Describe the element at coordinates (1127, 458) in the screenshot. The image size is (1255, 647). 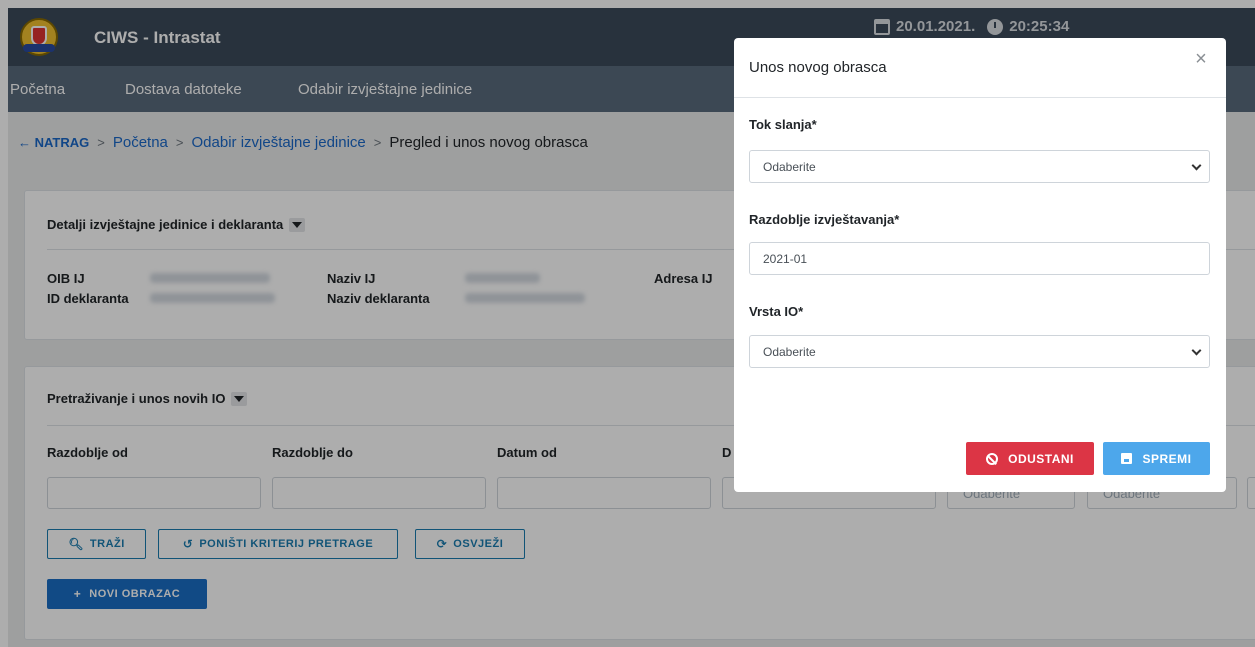
I see `save-icon` at that location.